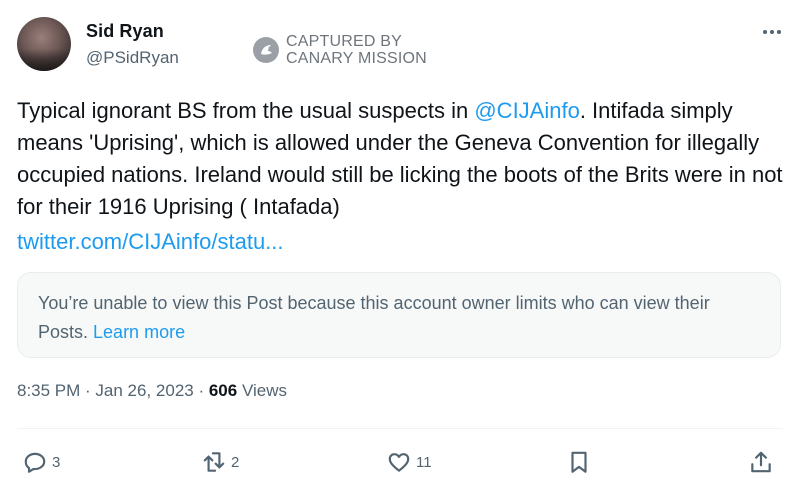  I want to click on bookmark-button, so click(579, 462).